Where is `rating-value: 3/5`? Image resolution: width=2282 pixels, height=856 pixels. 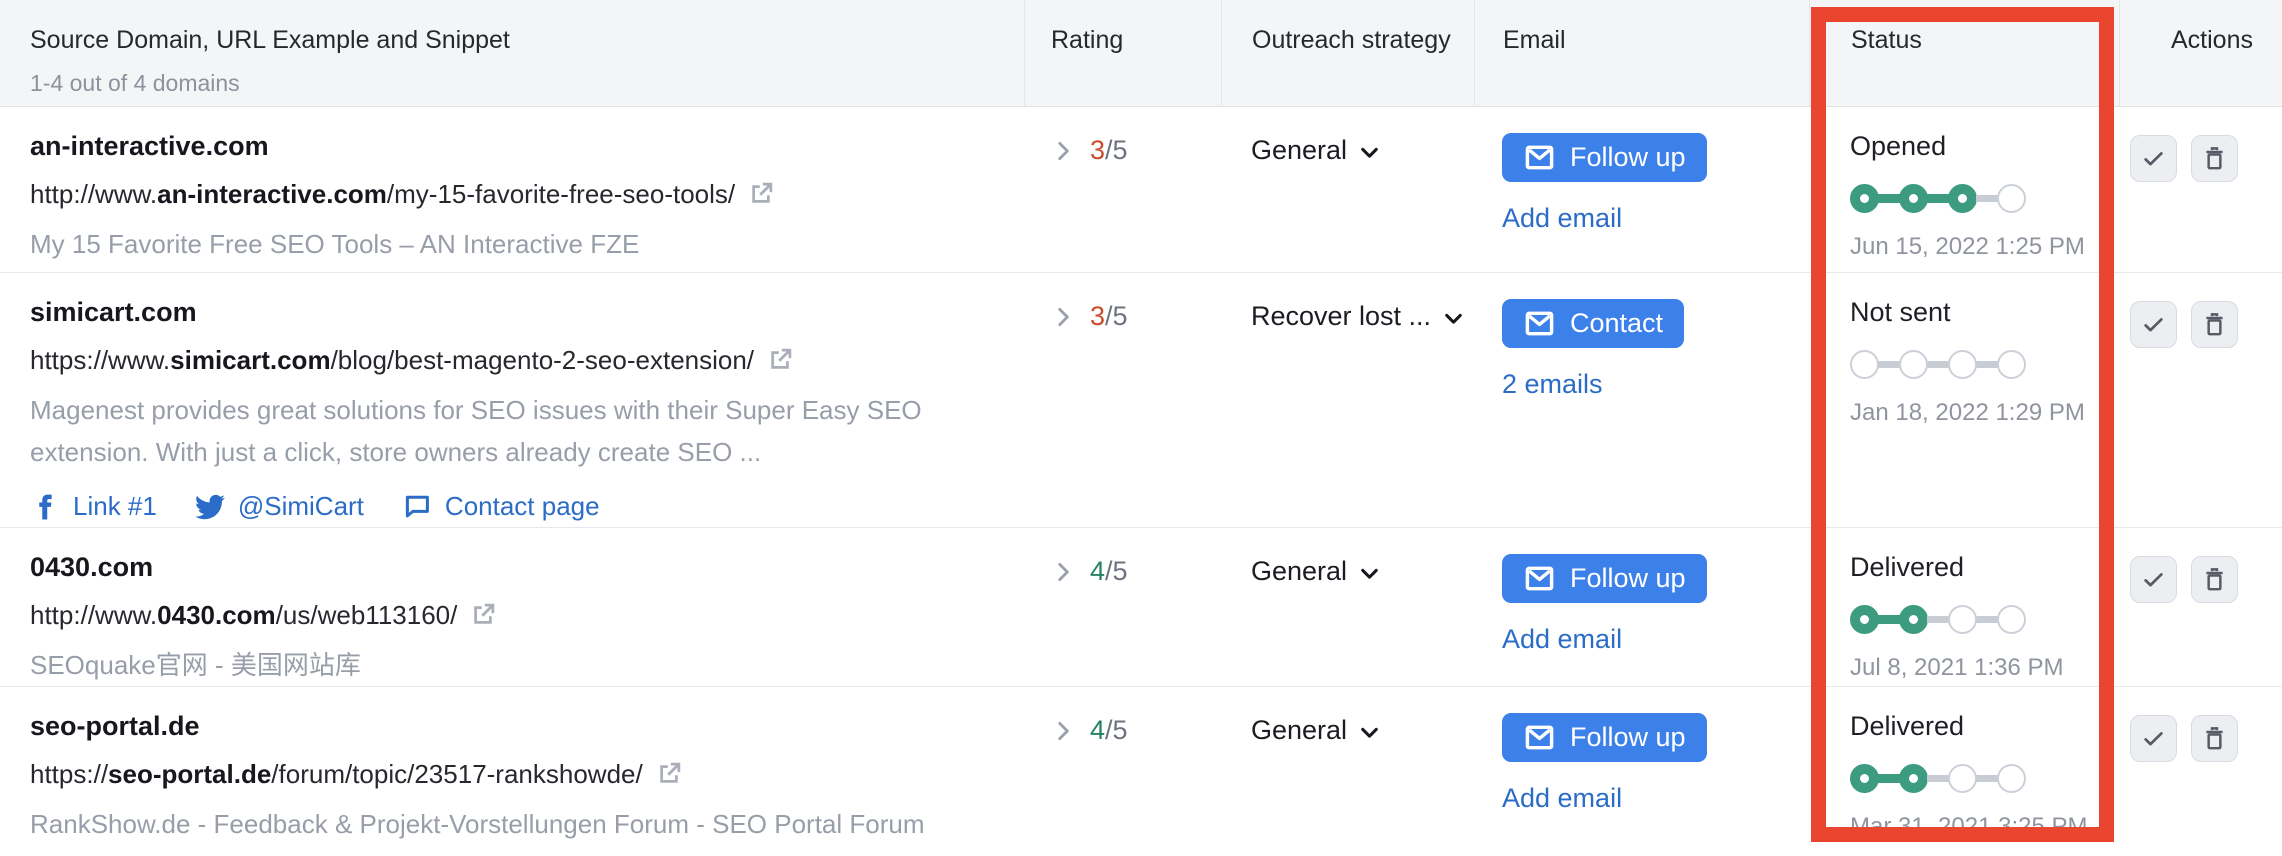
rating-value: 3/5 is located at coordinates (1109, 316).